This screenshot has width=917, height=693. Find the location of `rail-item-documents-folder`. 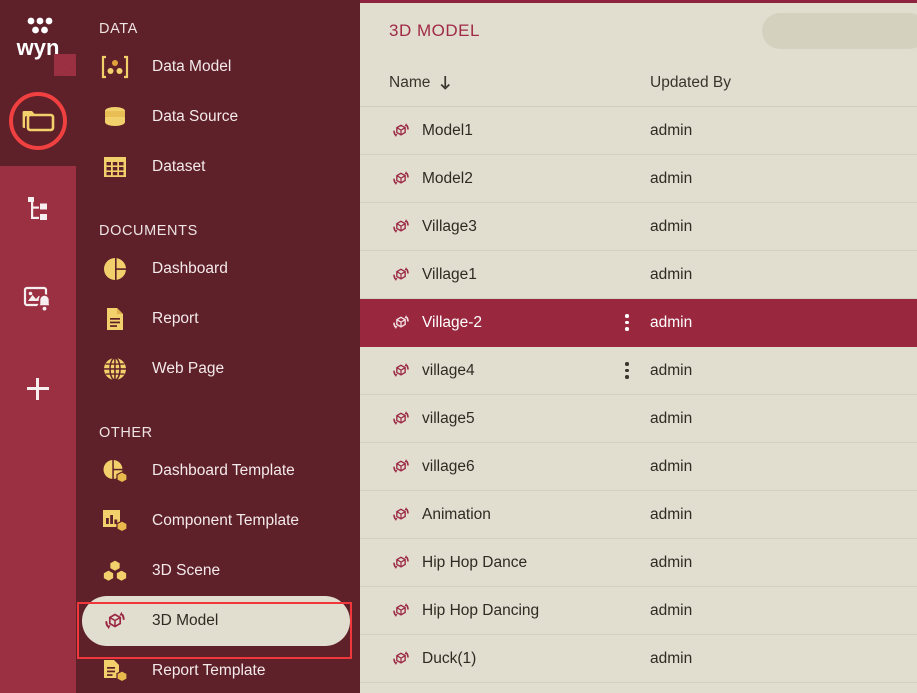

rail-item-documents-folder is located at coordinates (38, 121).